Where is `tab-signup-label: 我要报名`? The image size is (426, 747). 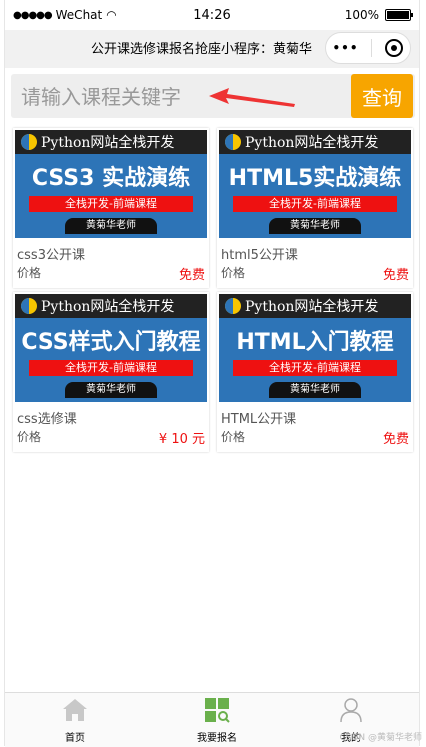
tab-signup-label: 我要报名 is located at coordinates (217, 738).